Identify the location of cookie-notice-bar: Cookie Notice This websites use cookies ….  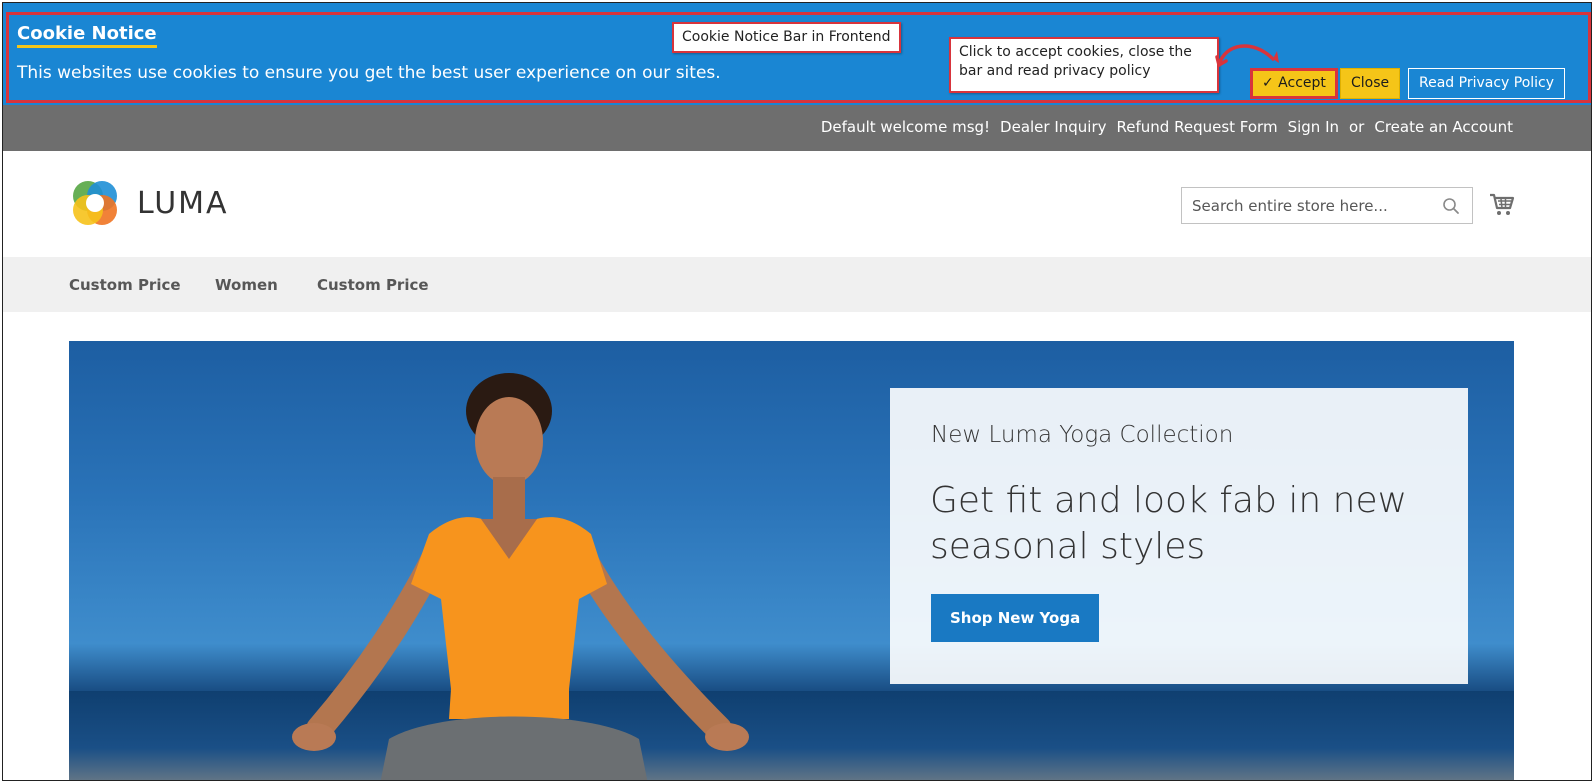
(797, 54).